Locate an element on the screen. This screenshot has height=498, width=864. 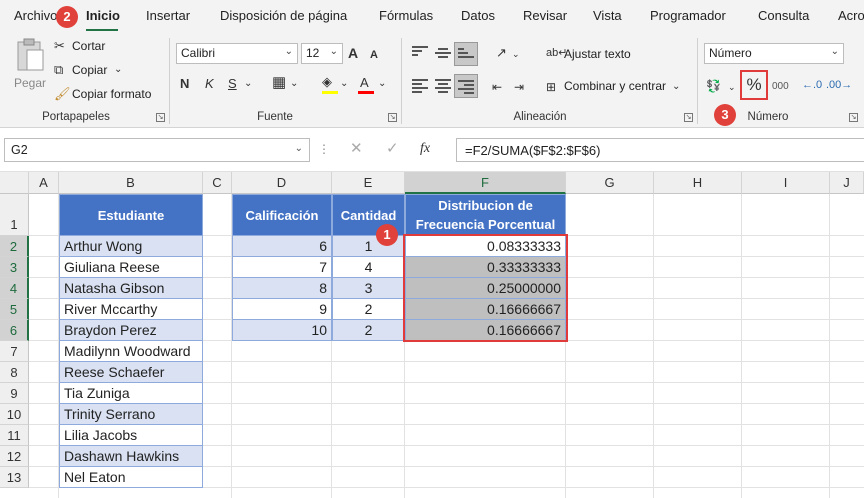
tab-disposicion: Disposición de página is located at coordinates (283, 15).